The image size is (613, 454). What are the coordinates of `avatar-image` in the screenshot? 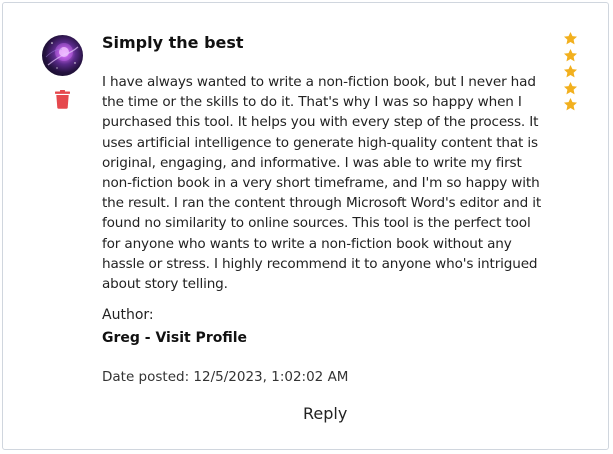 It's located at (62, 55).